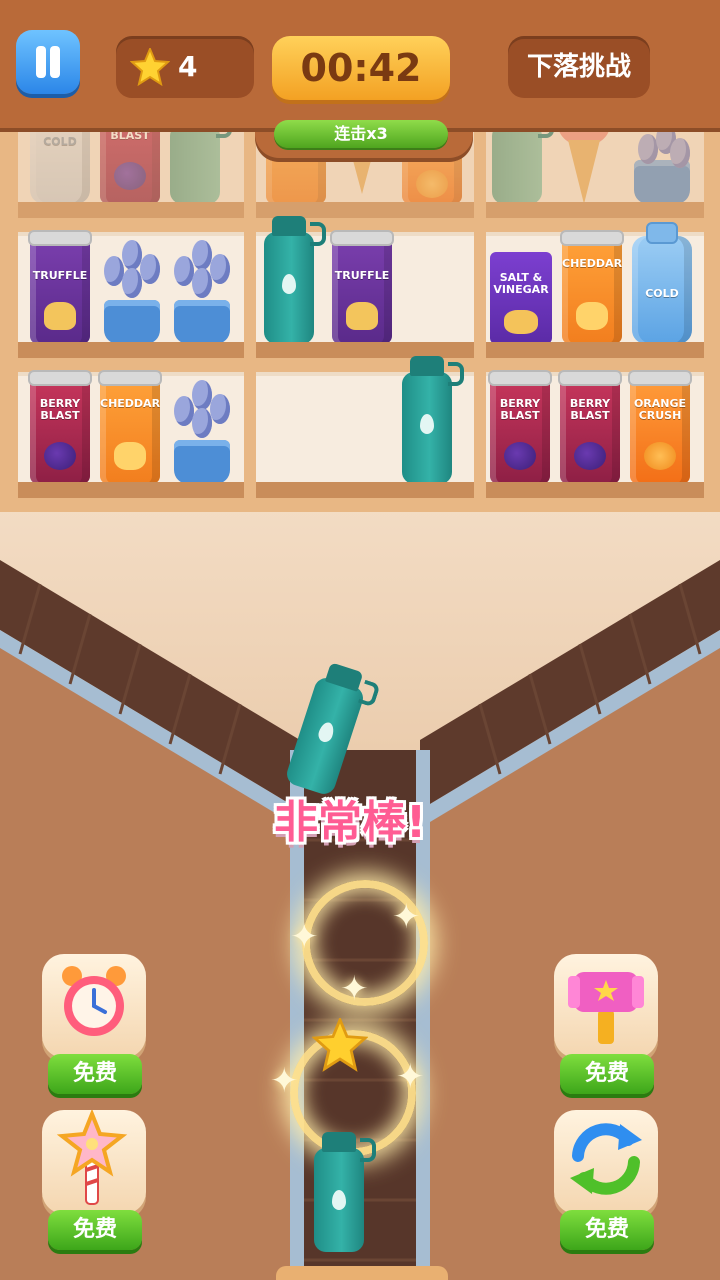  I want to click on cold-can: COLD, so click(662, 283).